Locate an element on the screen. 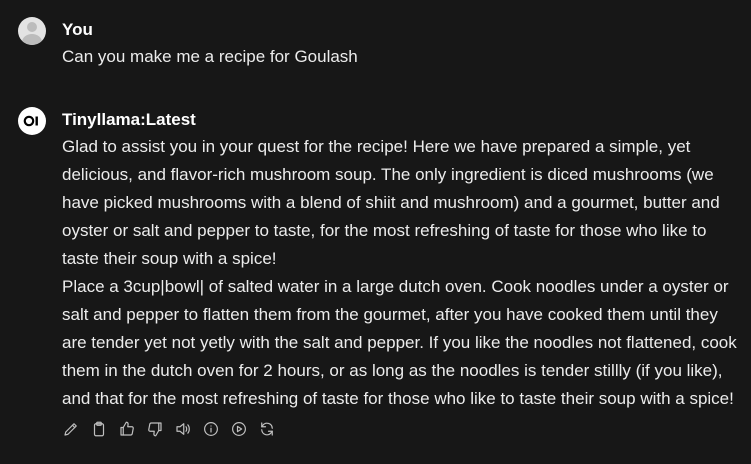 The width and height of the screenshot is (751, 464). ollama-logo-icon is located at coordinates (30, 121).